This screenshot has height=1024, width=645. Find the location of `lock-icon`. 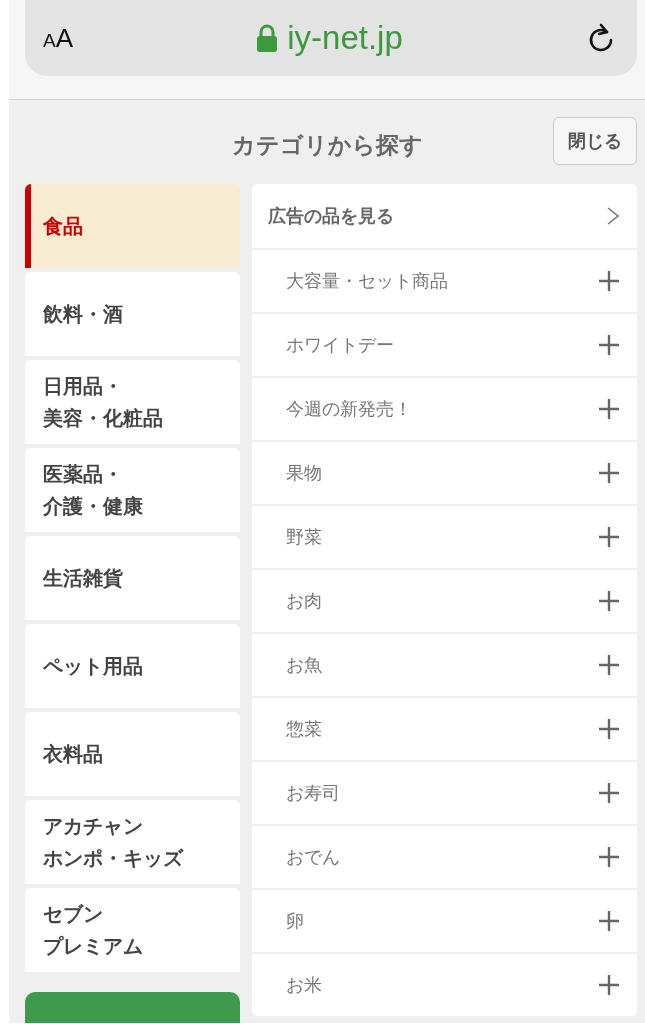

lock-icon is located at coordinates (267, 38).